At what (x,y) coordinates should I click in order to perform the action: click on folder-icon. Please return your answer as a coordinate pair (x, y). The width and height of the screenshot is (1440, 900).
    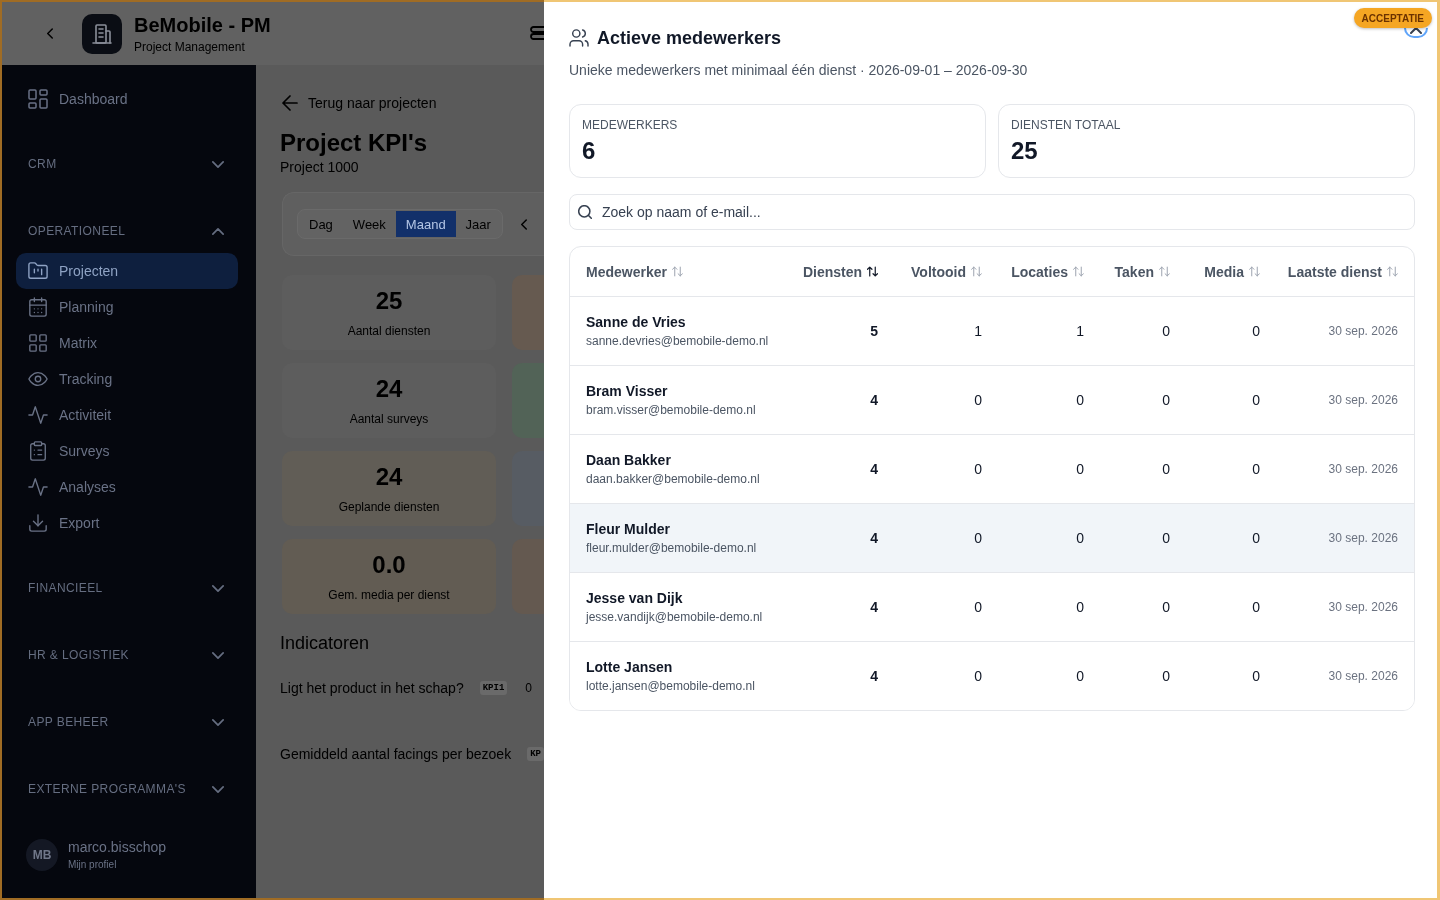
    Looking at the image, I should click on (38, 271).